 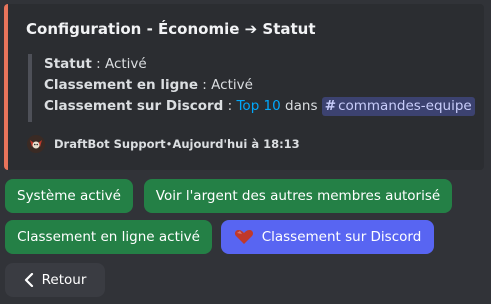 What do you see at coordinates (36, 144) in the screenshot?
I see `draftbot-avatar-icon` at bounding box center [36, 144].